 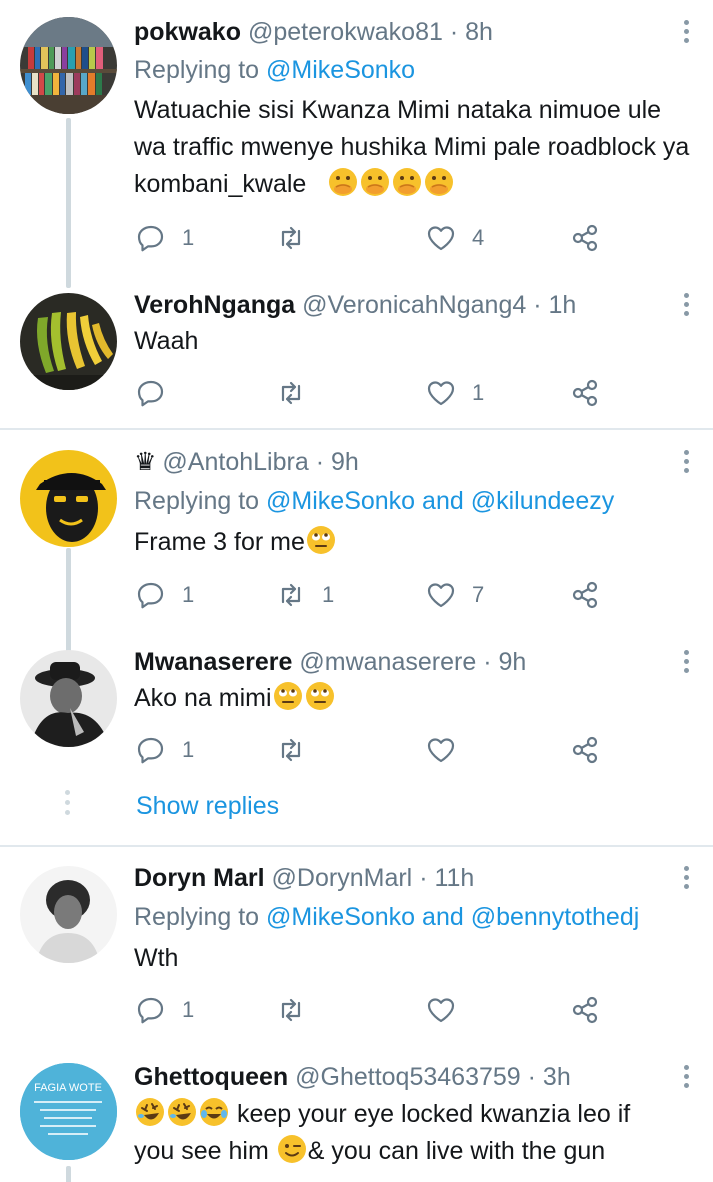 I want to click on thread-line, so click(x=68, y=203).